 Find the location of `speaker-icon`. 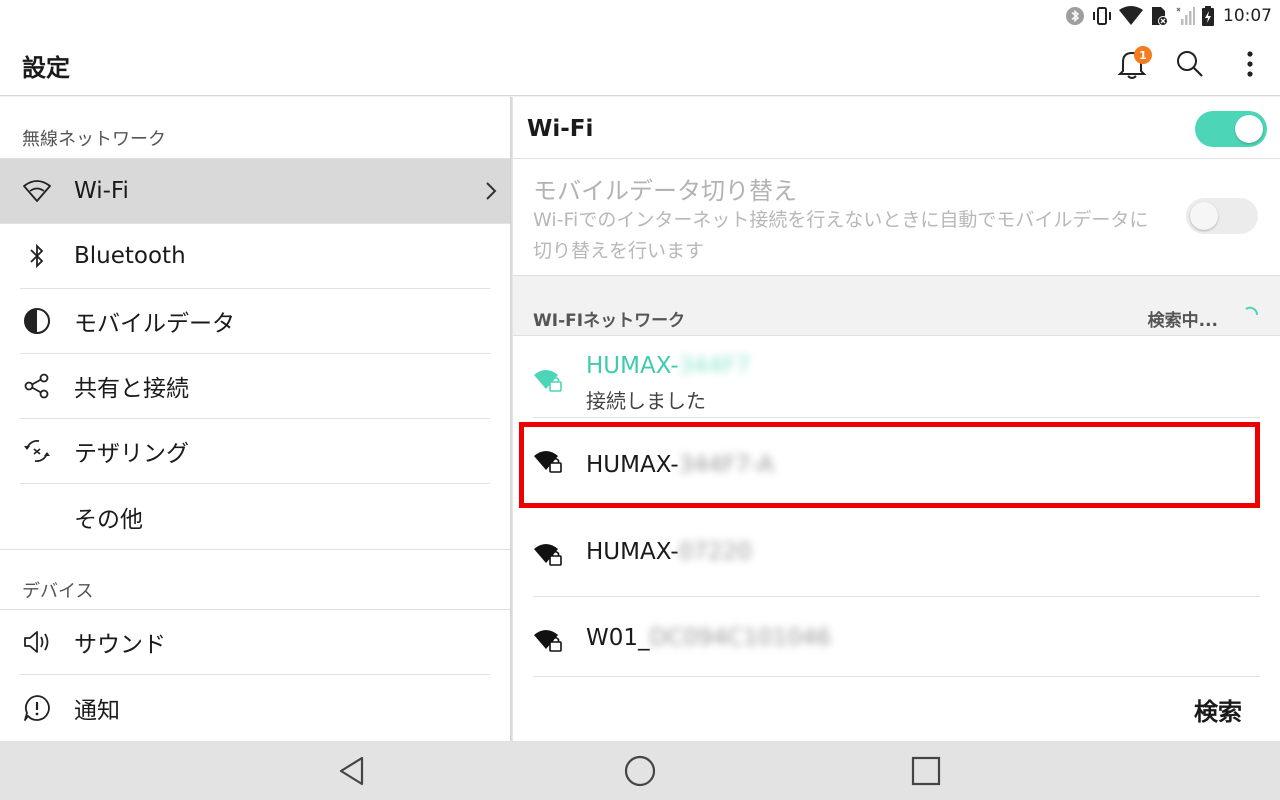

speaker-icon is located at coordinates (37, 642).